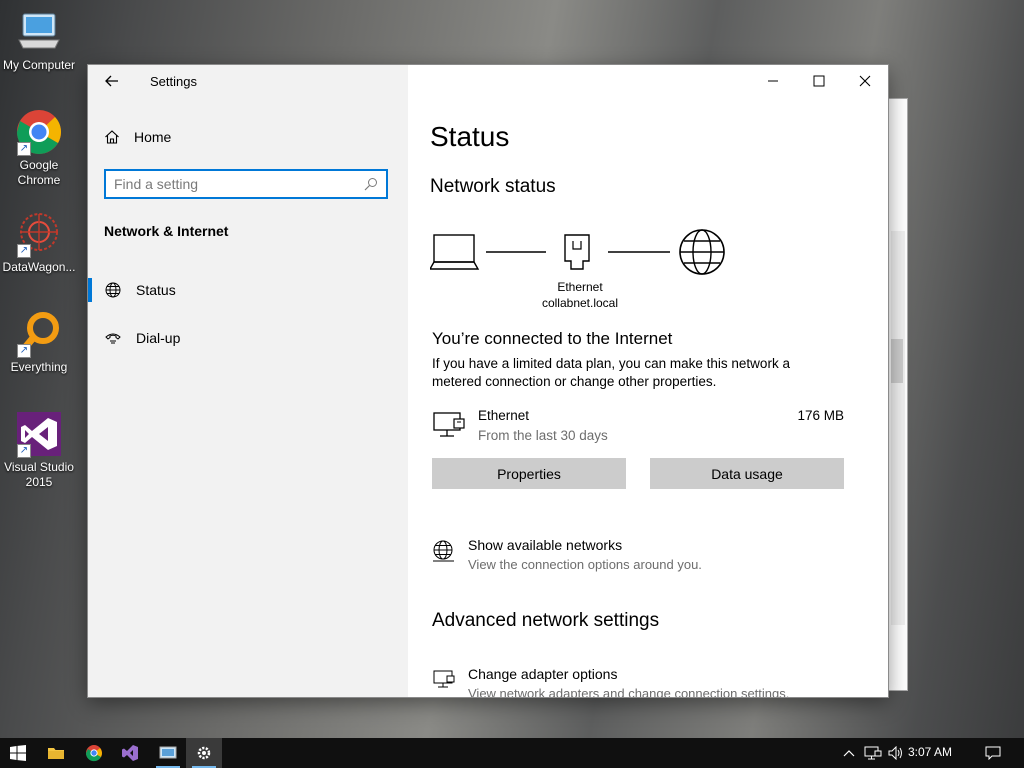 This screenshot has width=1024, height=768. Describe the element at coordinates (39, 132) in the screenshot. I see `chrome-icon: ↗` at that location.